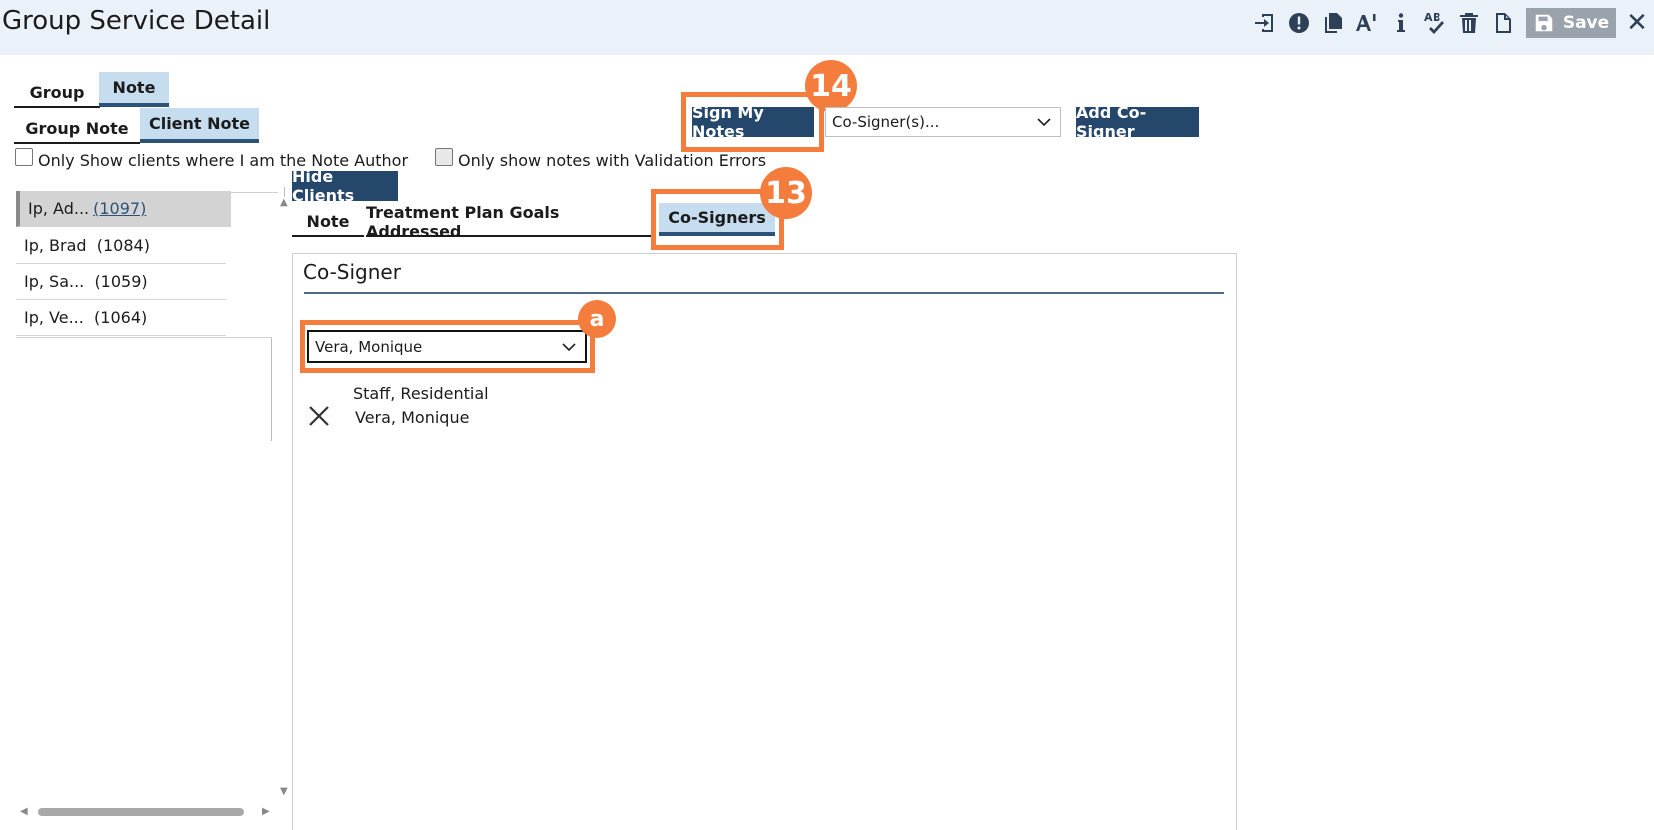  I want to click on cosigner-panel-divider, so click(764, 293).